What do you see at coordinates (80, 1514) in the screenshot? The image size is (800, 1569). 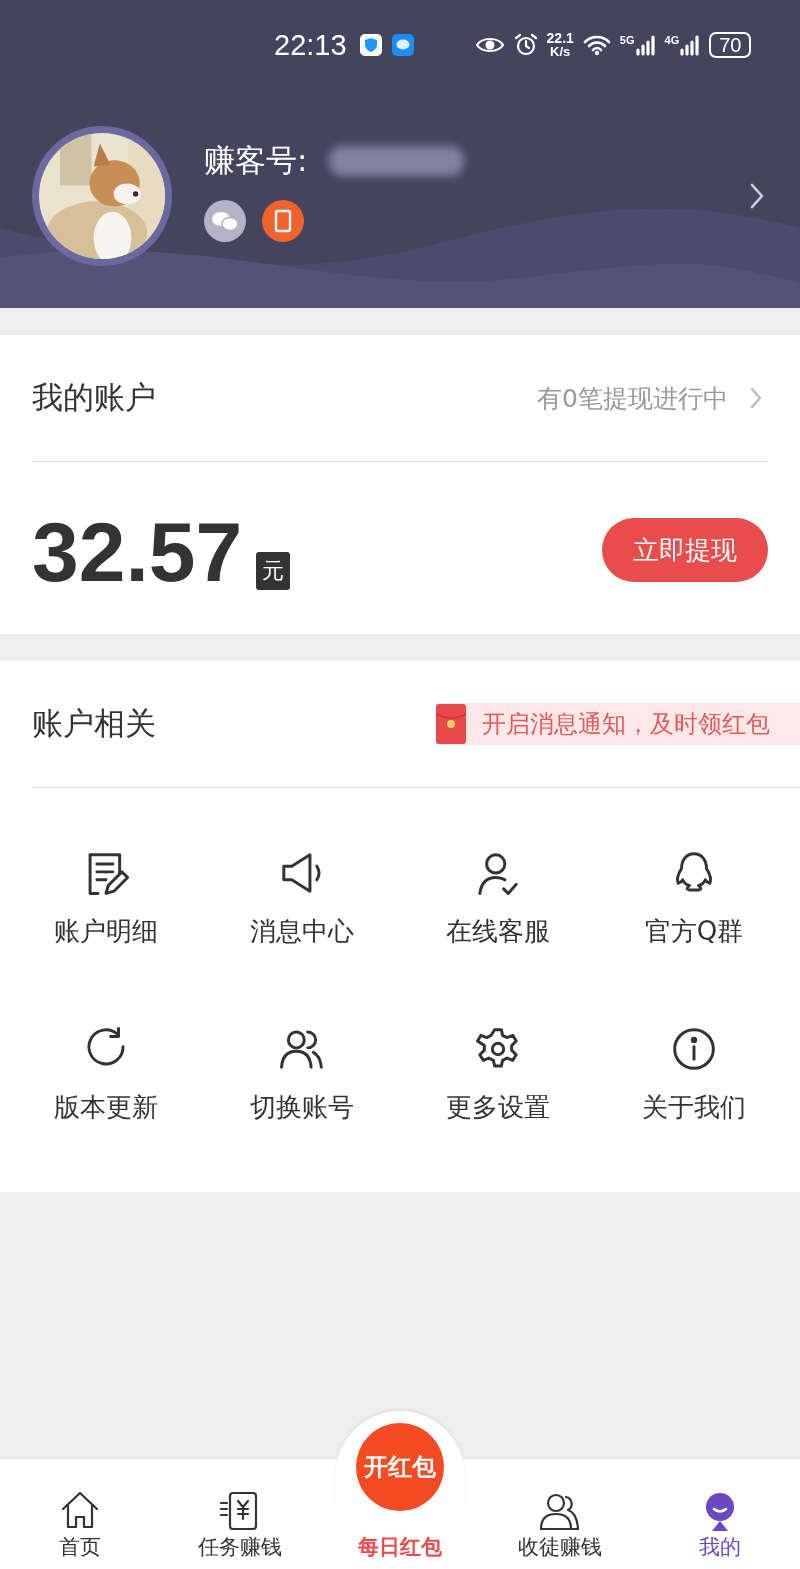 I see `nav-tab: 首页` at bounding box center [80, 1514].